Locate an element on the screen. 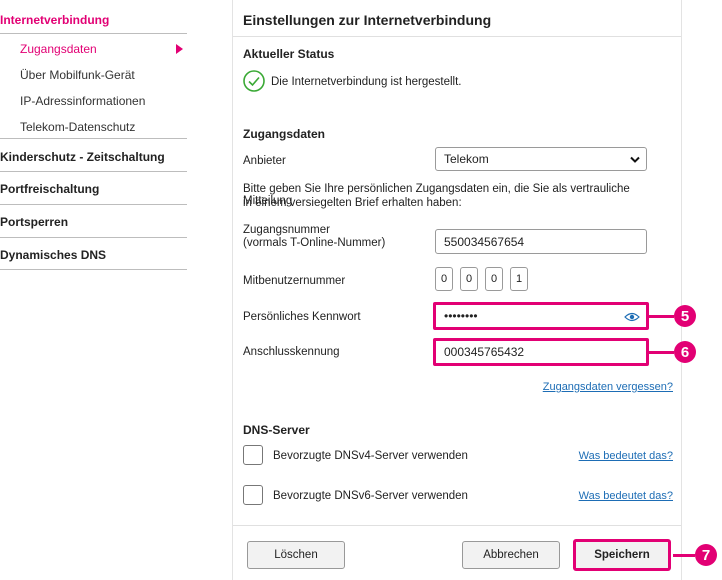  sidebar-item-mobilfunk: Über Mobilfunk-Gerät is located at coordinates (93, 75).